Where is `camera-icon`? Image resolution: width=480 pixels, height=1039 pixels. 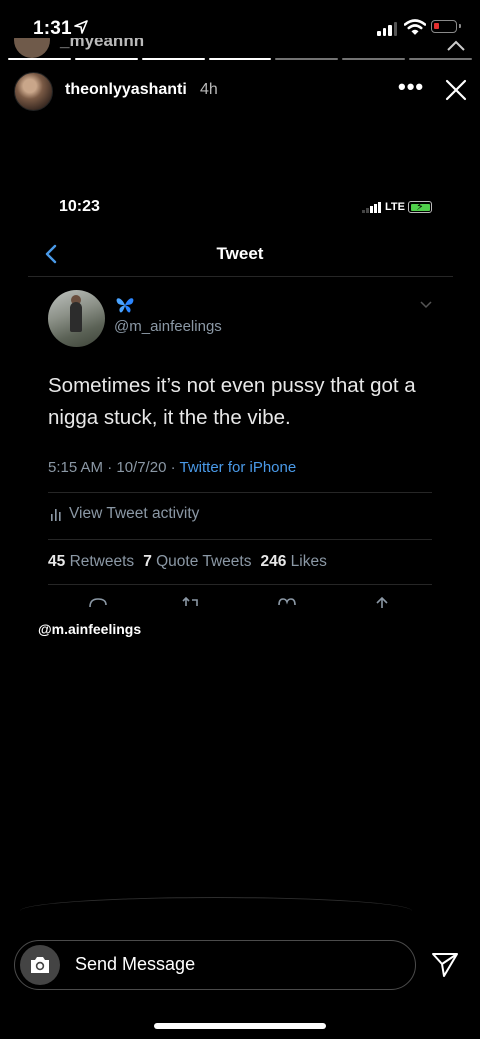 camera-icon is located at coordinates (40, 965).